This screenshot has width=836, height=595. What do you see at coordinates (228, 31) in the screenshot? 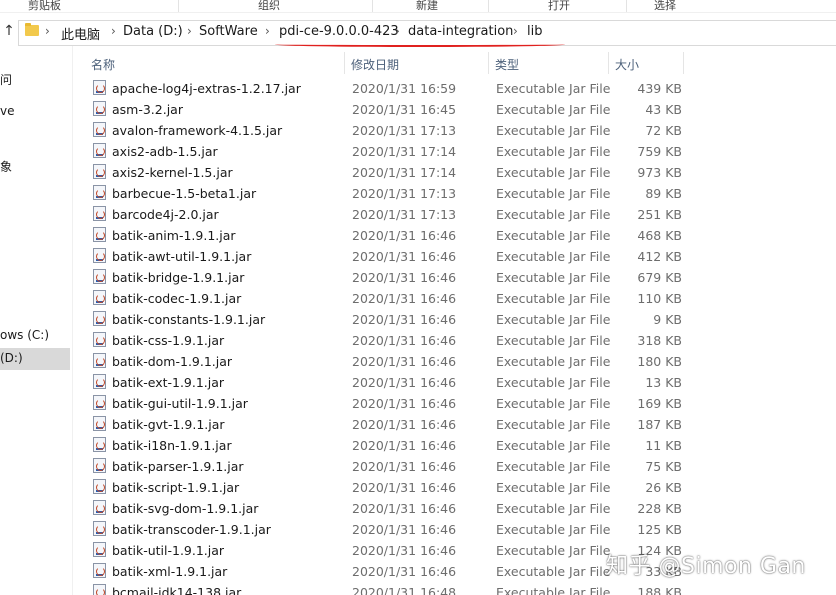
I see `breadcrumb-software: SoftWare` at bounding box center [228, 31].